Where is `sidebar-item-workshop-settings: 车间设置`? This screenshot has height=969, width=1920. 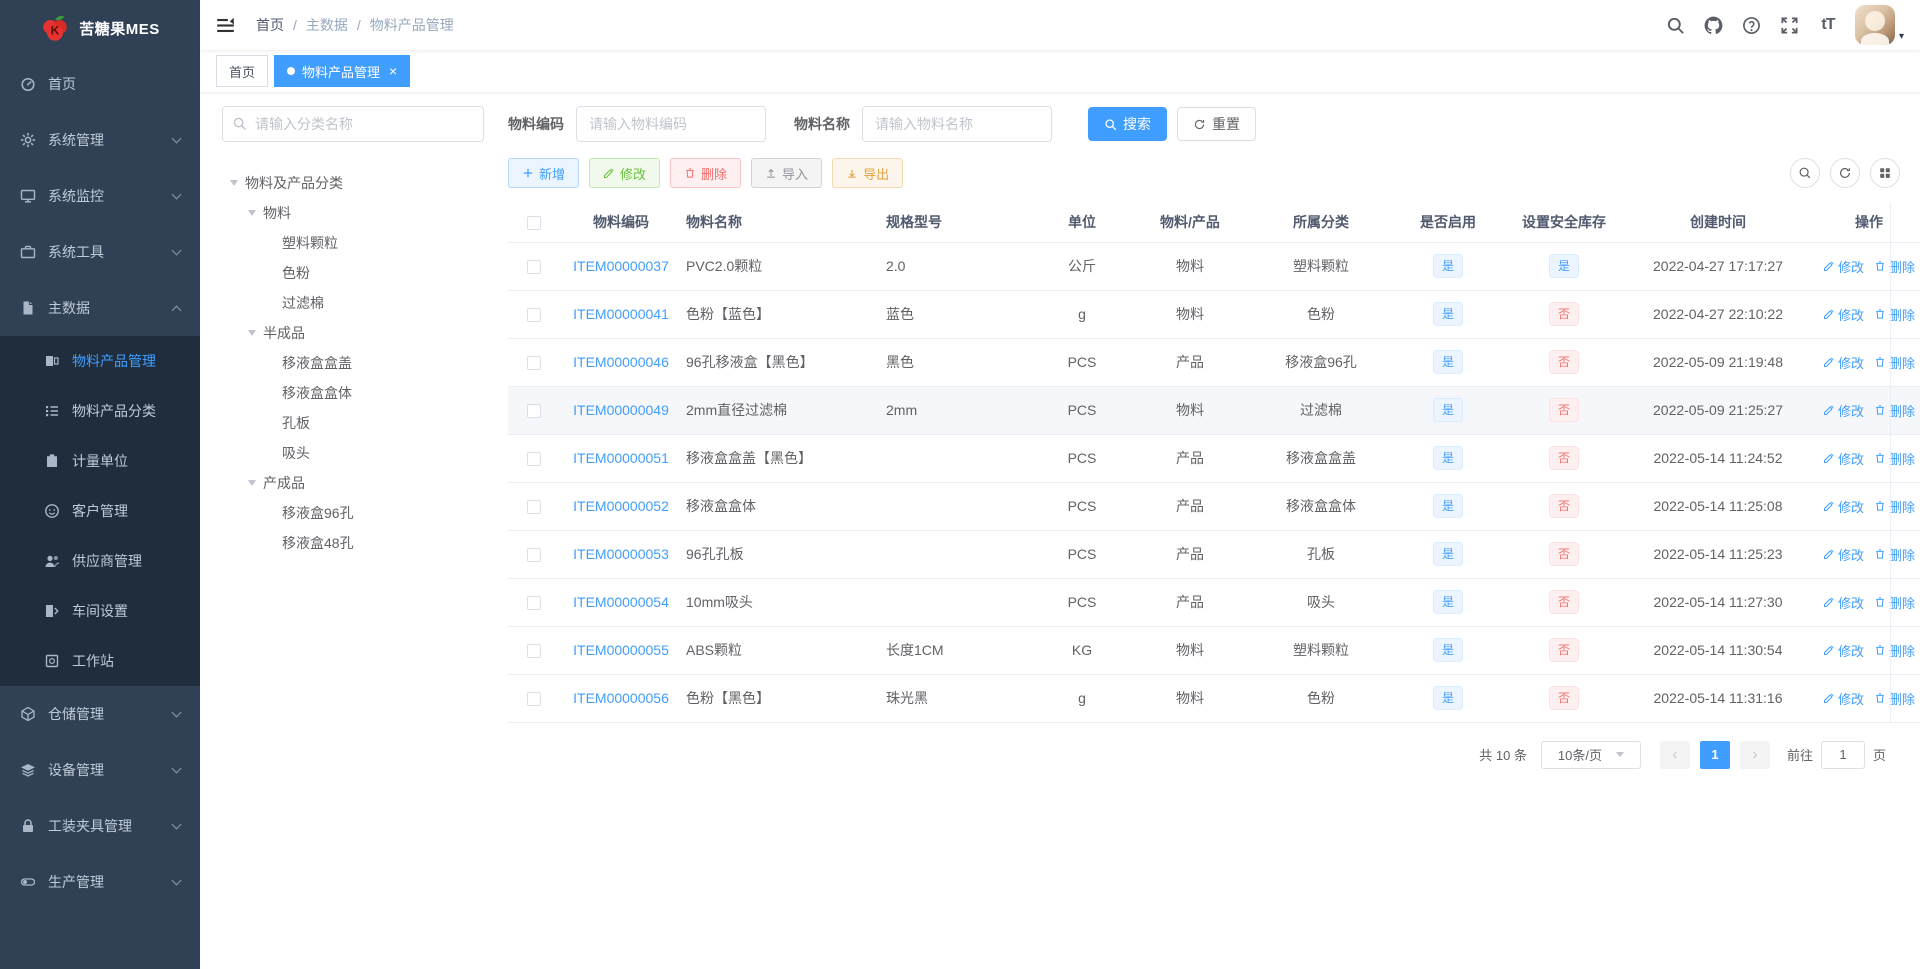 sidebar-item-workshop-settings: 车间设置 is located at coordinates (100, 611).